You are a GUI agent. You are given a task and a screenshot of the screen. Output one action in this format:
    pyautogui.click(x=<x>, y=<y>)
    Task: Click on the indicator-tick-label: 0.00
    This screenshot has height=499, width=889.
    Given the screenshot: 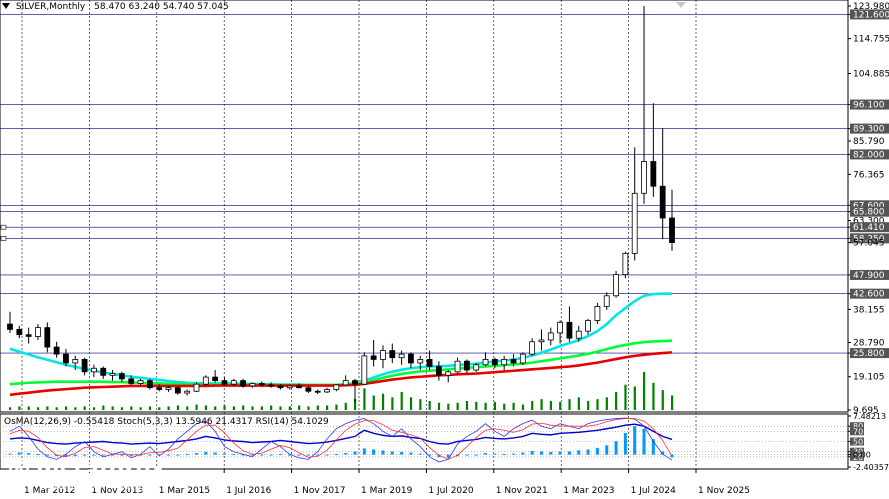 What is the action you would take?
    pyautogui.click(x=862, y=455)
    